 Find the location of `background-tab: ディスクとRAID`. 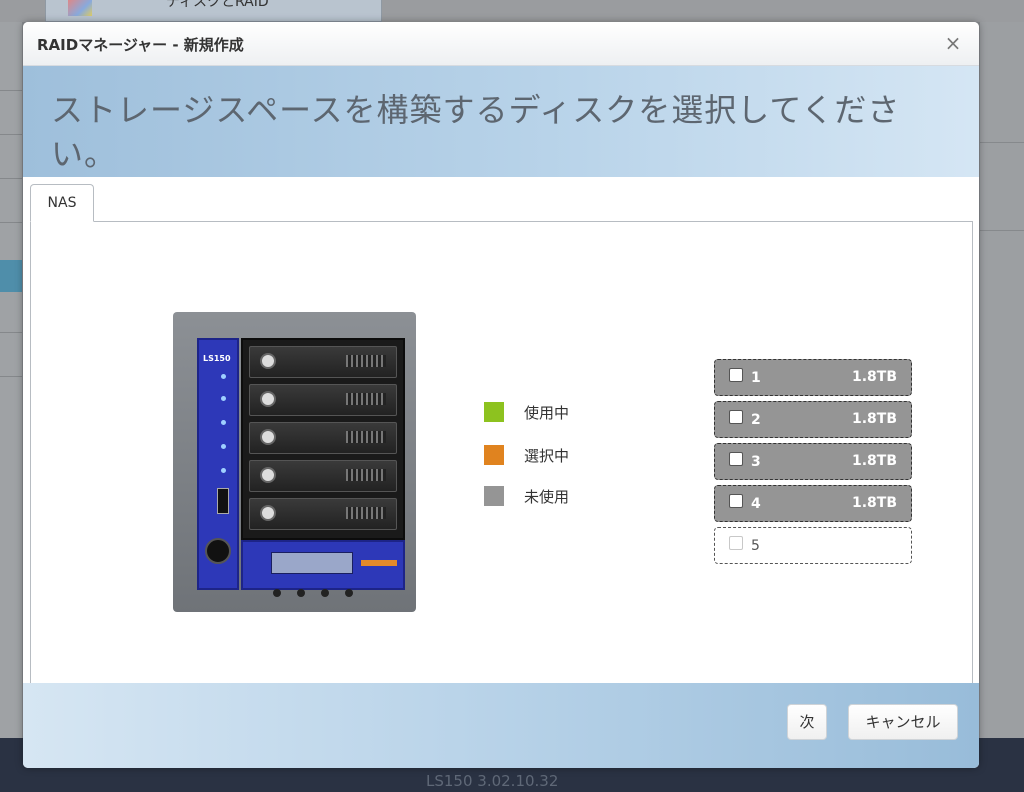

background-tab: ディスクとRAID is located at coordinates (213, 11).